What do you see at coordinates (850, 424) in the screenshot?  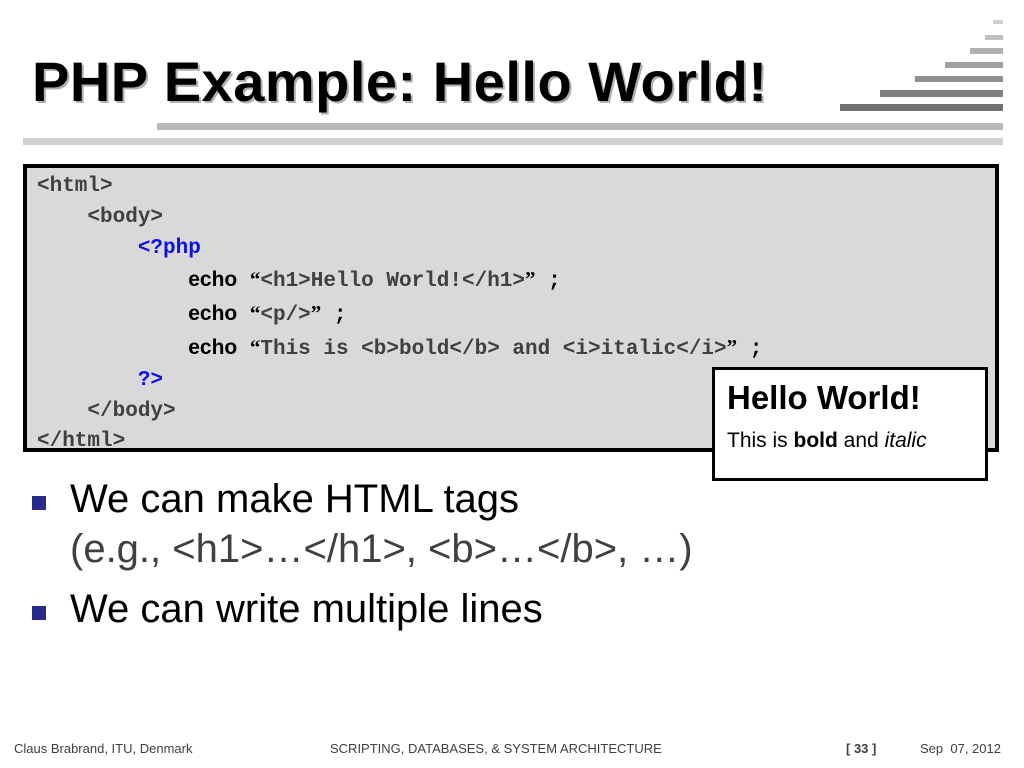 I see `rendered-output-box: Hello World! This is bold and italic` at bounding box center [850, 424].